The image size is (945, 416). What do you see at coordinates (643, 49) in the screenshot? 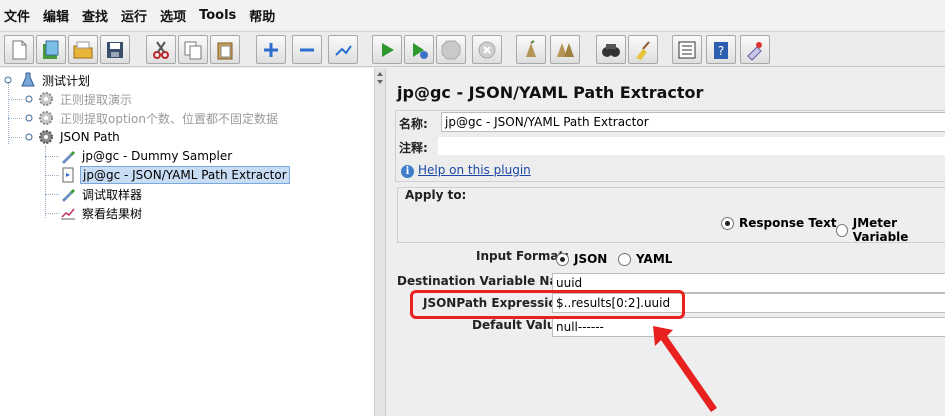
I see `reset-search-button` at bounding box center [643, 49].